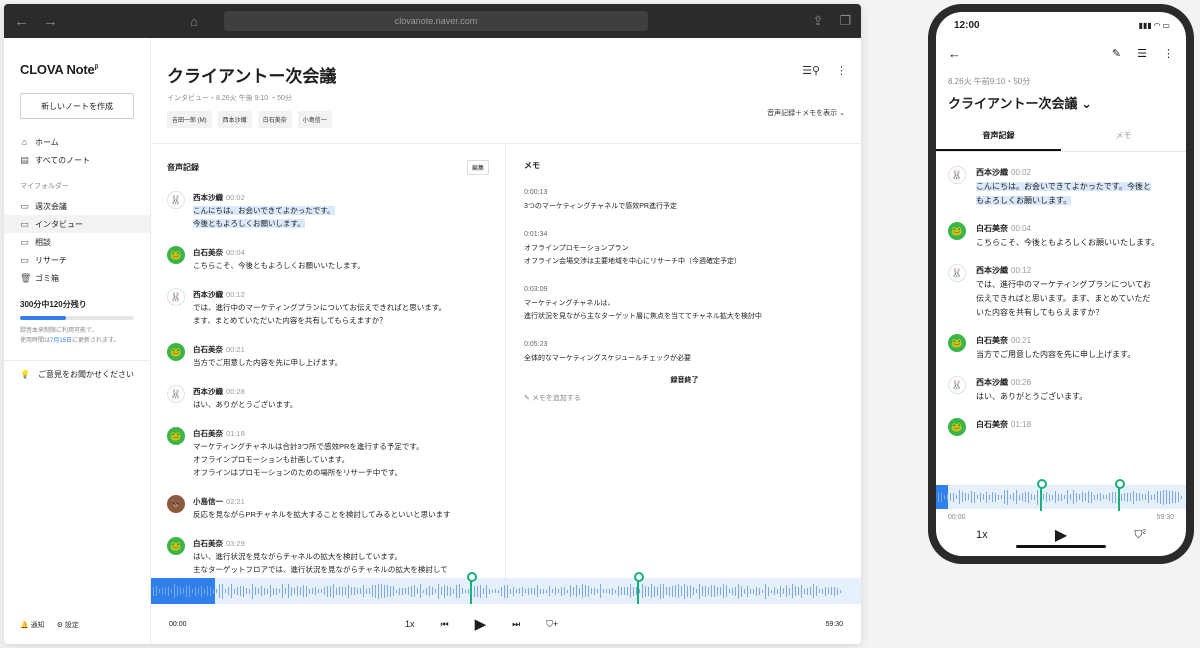 Image resolution: width=1200 pixels, height=648 pixels. What do you see at coordinates (208, 391) in the screenshot?
I see `speaker-name: 西本沙織` at bounding box center [208, 391].